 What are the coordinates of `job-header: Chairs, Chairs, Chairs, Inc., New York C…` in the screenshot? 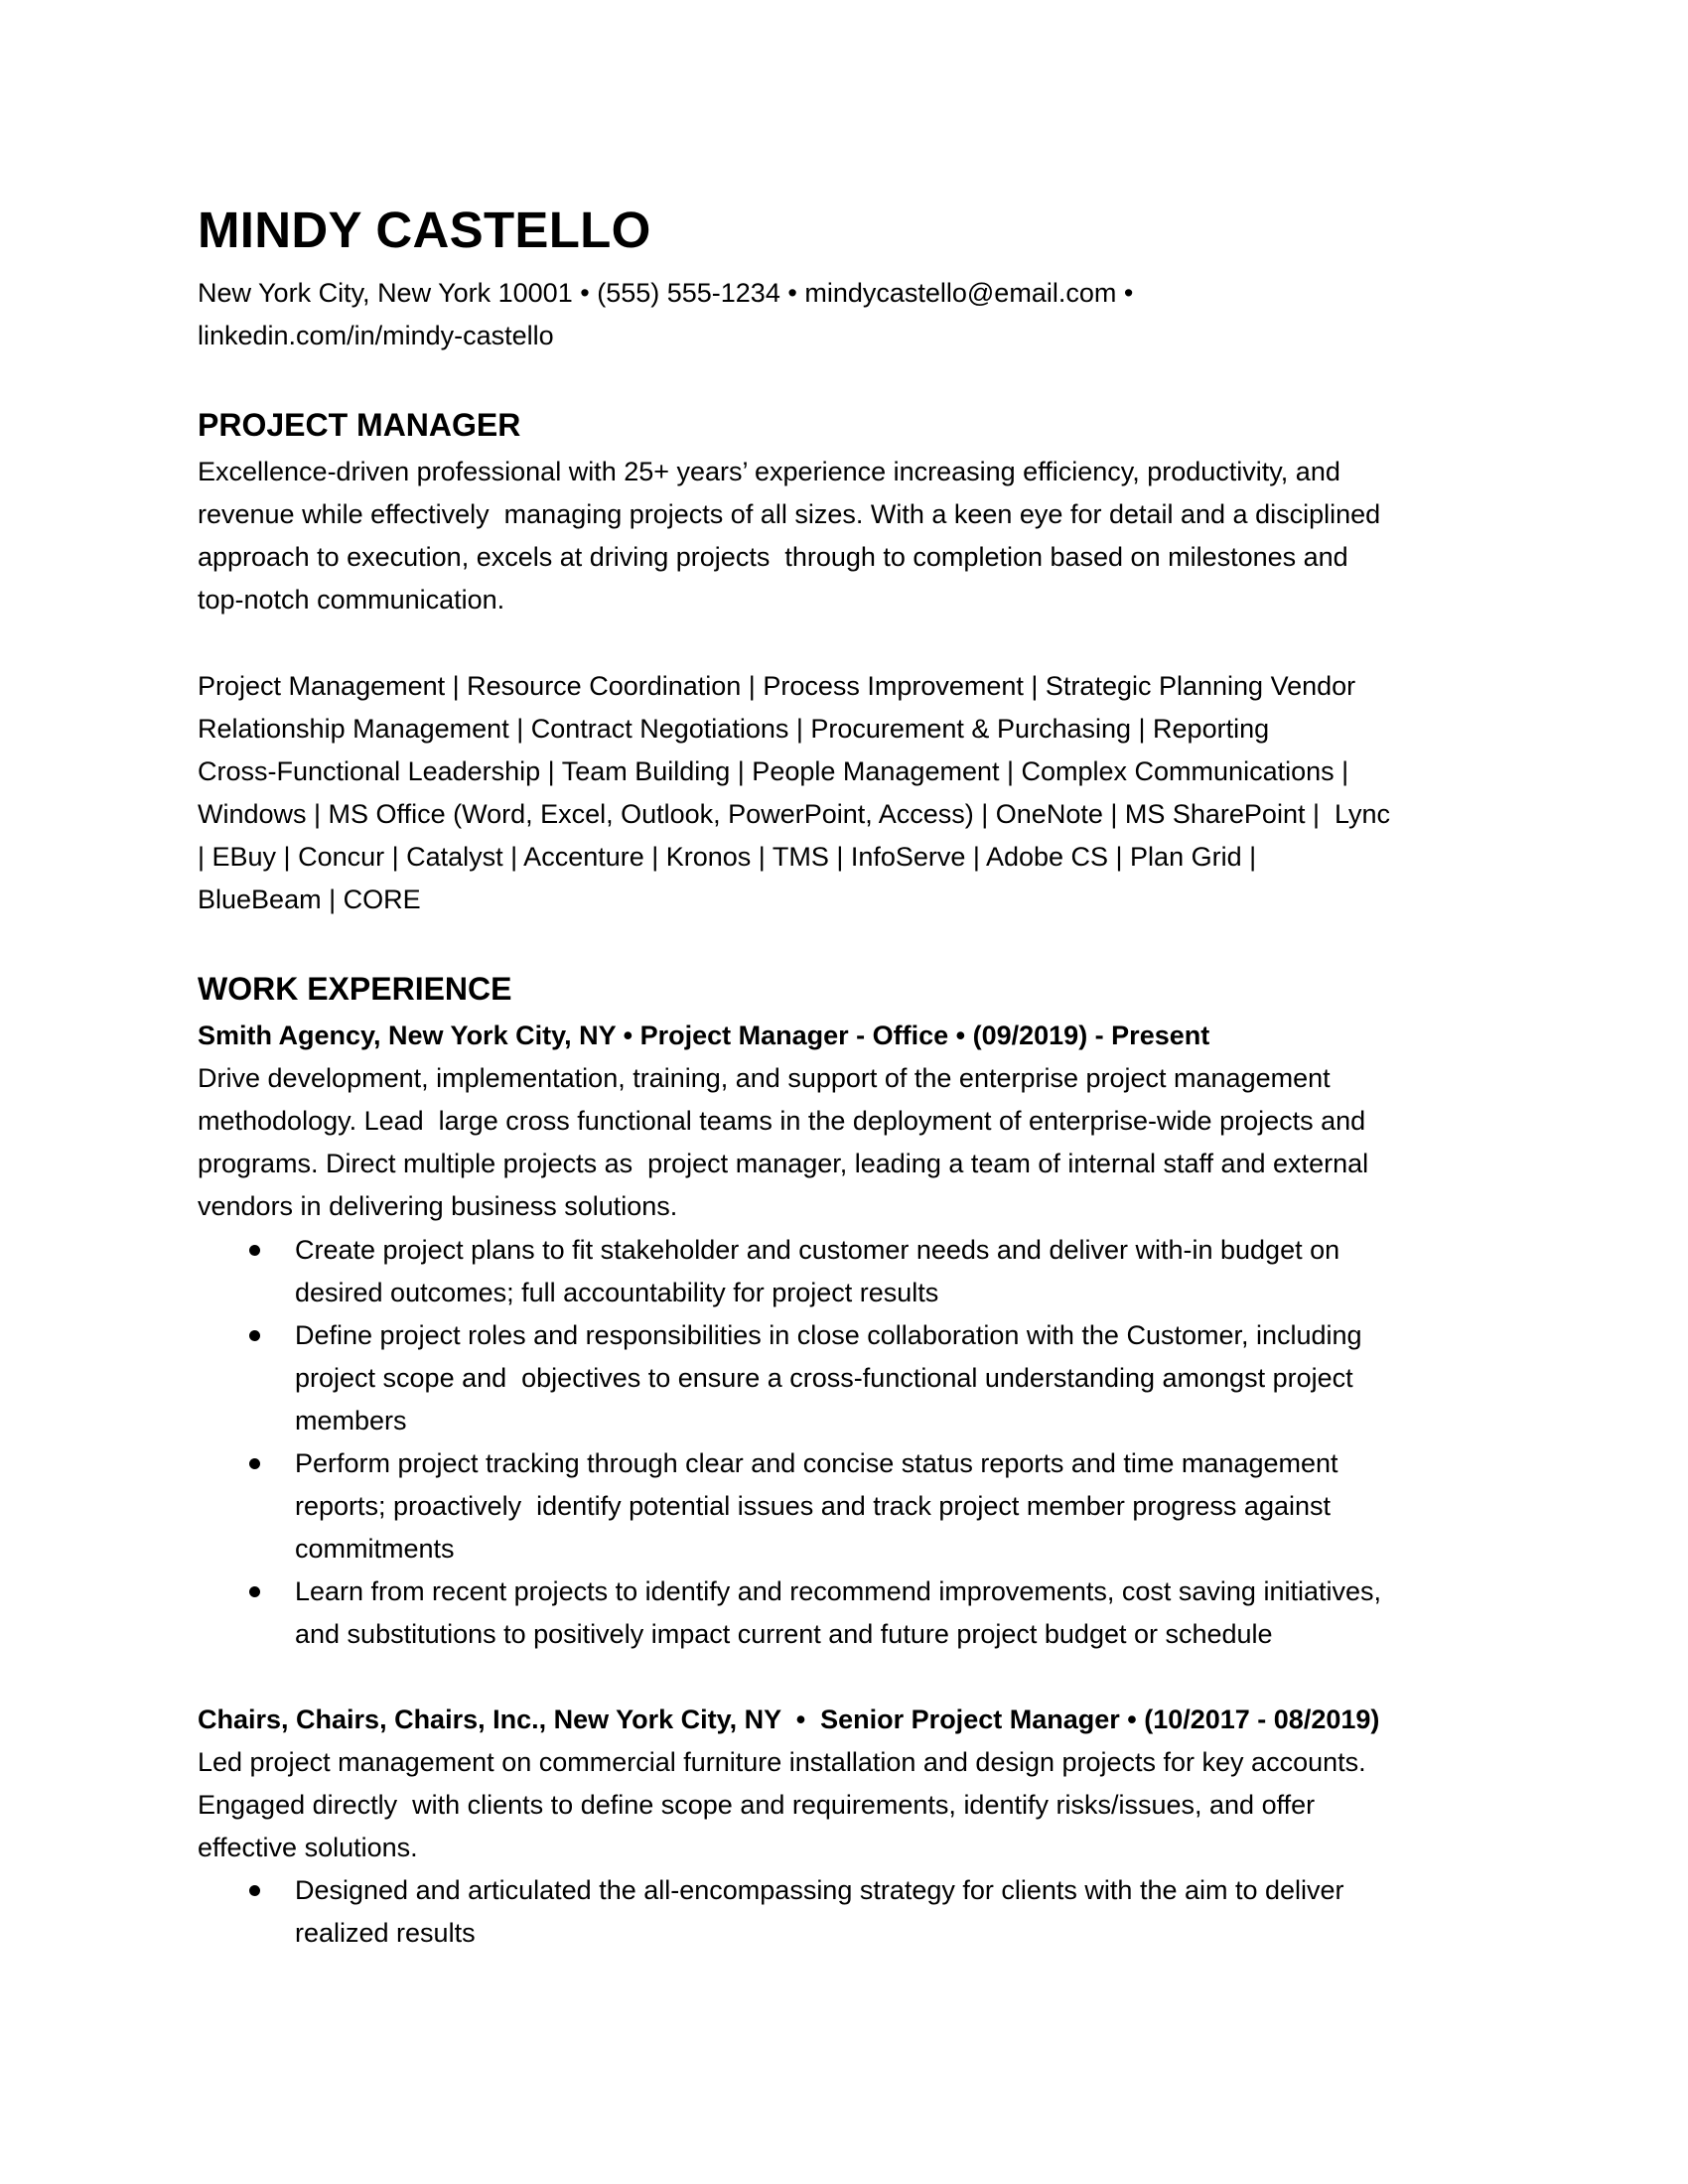 It's located at (789, 1719).